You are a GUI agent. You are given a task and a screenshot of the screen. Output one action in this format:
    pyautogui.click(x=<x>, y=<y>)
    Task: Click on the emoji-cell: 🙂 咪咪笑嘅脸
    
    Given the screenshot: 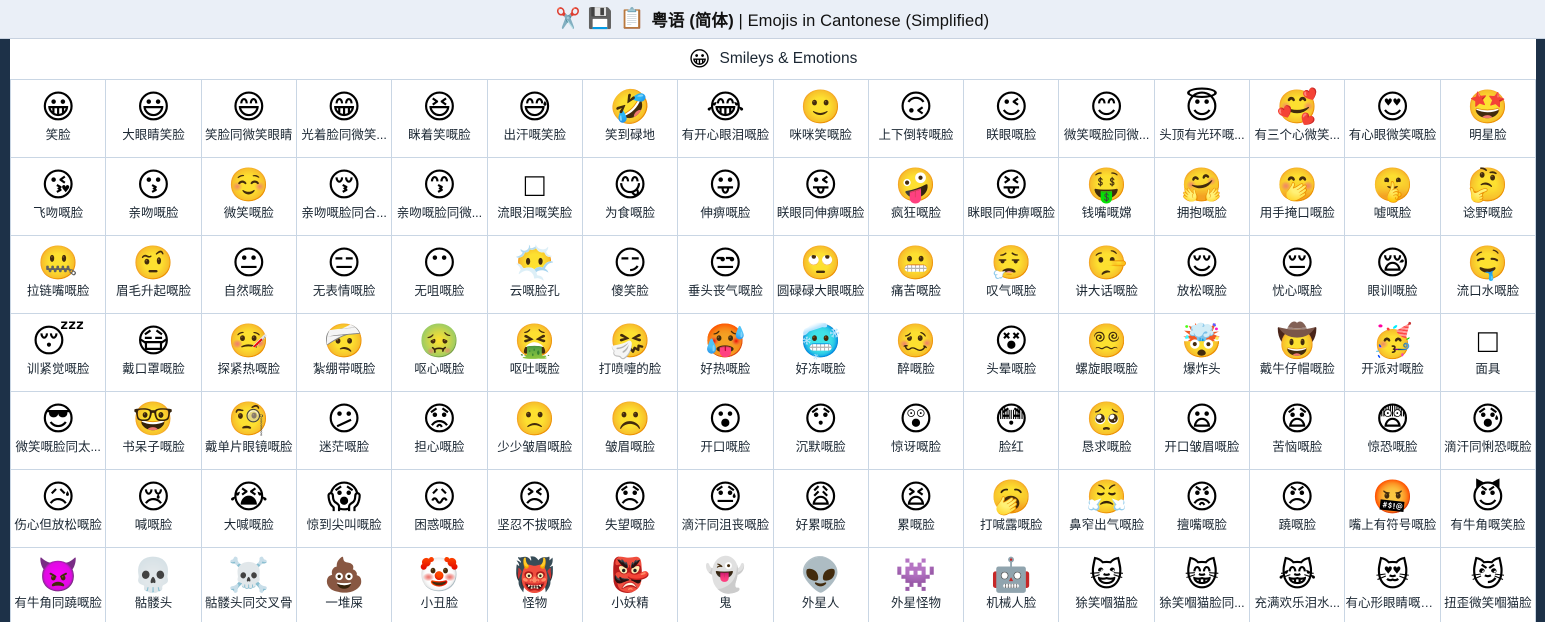 What is the action you would take?
    pyautogui.click(x=821, y=119)
    